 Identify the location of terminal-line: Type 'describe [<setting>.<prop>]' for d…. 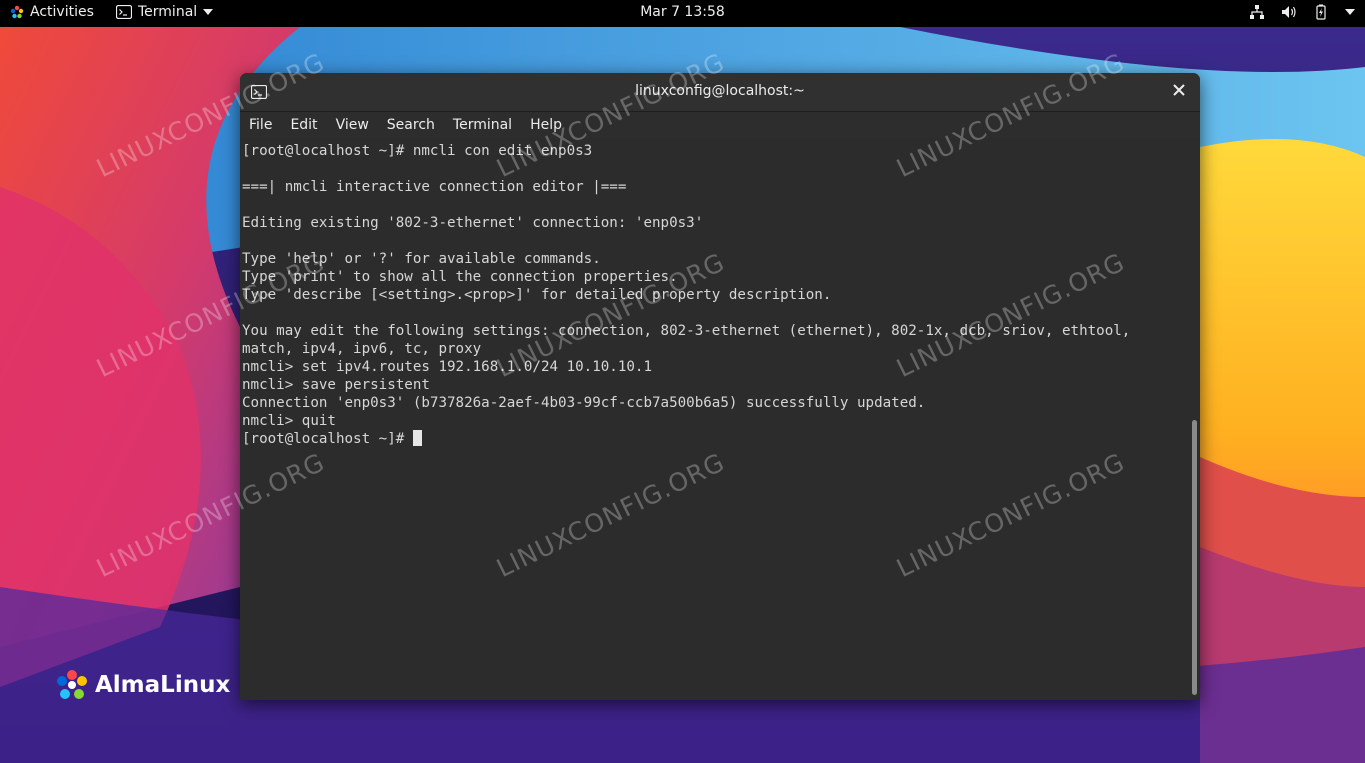
(537, 295).